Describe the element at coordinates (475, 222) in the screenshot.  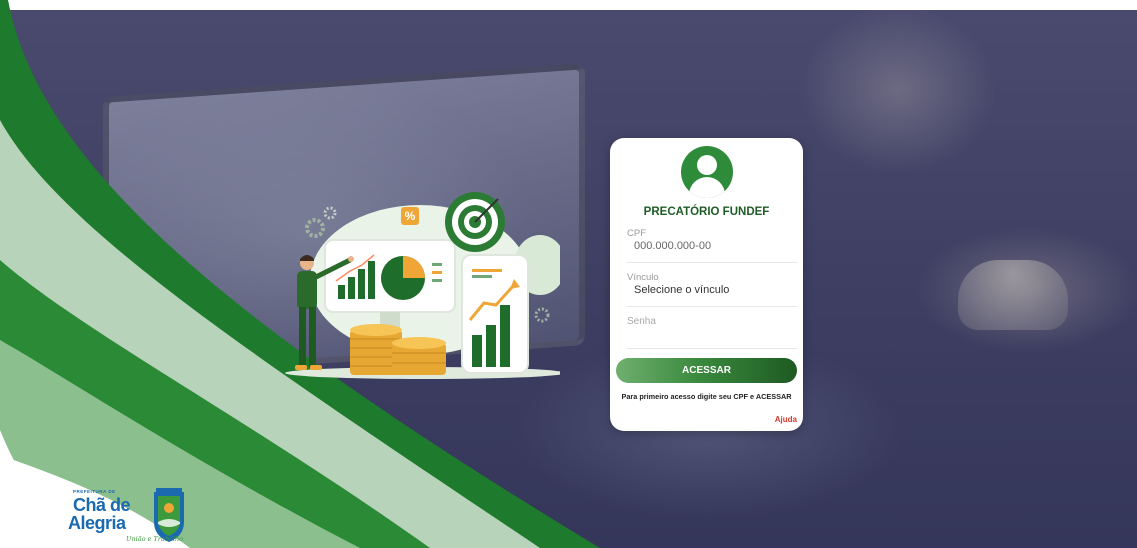
I see `target-icon` at that location.